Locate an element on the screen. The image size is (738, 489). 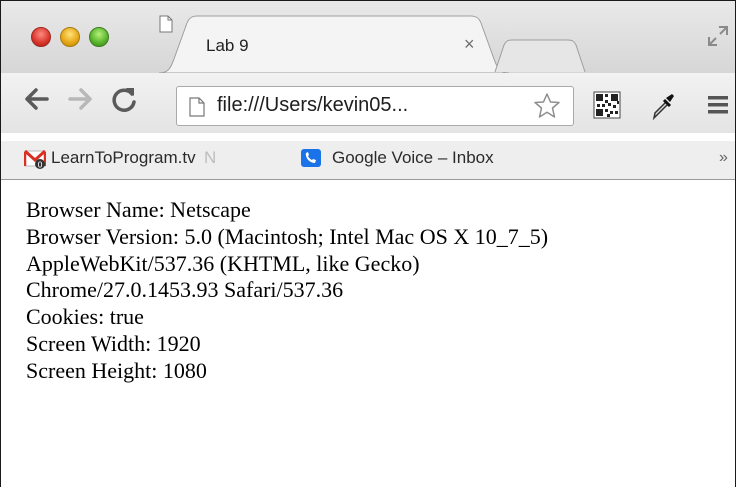
tab-close-icon: × is located at coordinates (469, 44).